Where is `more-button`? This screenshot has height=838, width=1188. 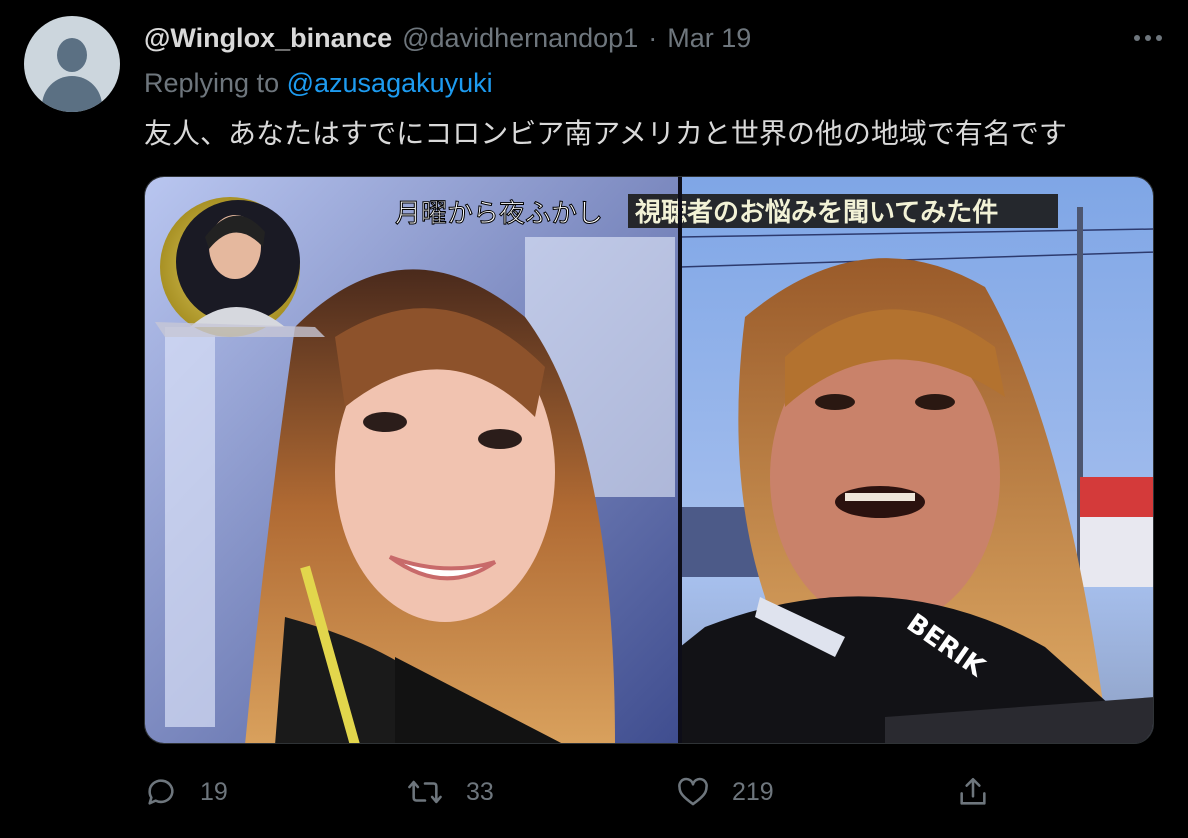 more-button is located at coordinates (1148, 38).